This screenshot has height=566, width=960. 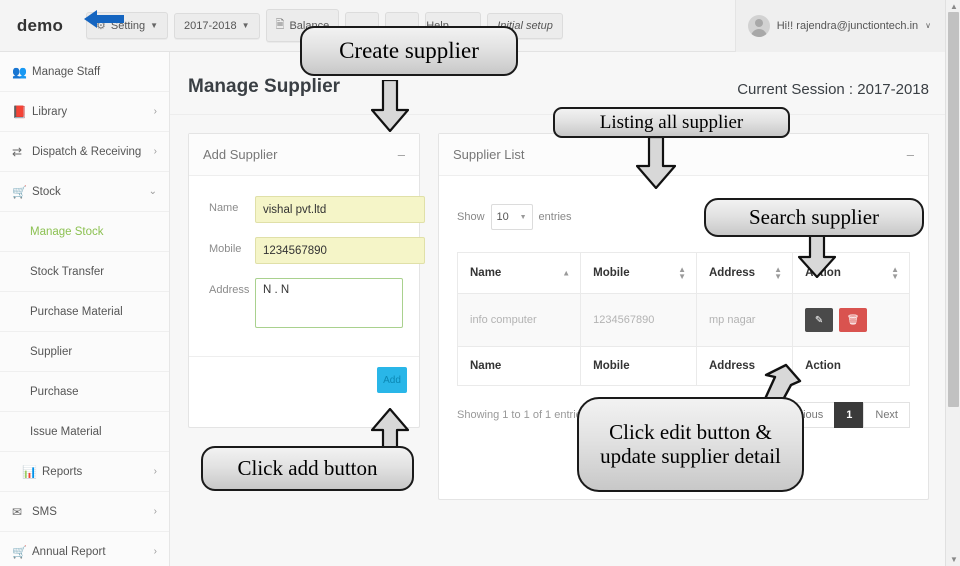 What do you see at coordinates (19, 111) in the screenshot?
I see `sidebar-item-icon: 📕` at bounding box center [19, 111].